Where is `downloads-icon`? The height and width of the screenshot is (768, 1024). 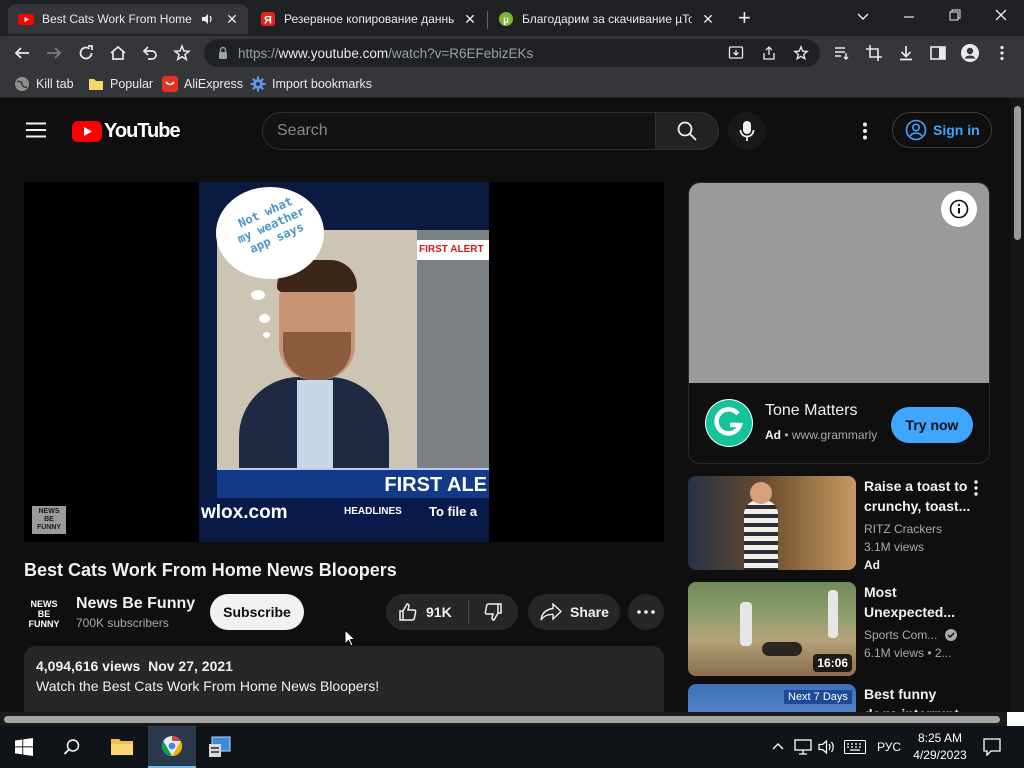
downloads-icon is located at coordinates (906, 53).